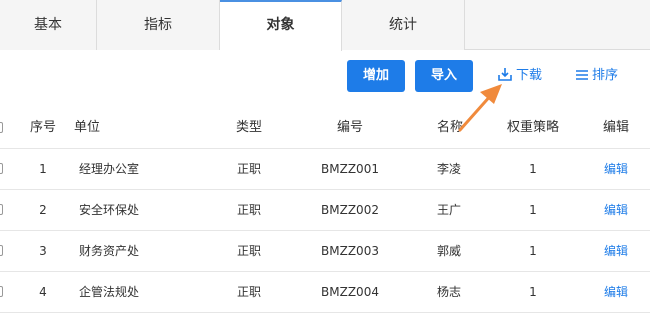 This screenshot has height=313, width=650. I want to click on row-code: BMZZ002, so click(350, 210).